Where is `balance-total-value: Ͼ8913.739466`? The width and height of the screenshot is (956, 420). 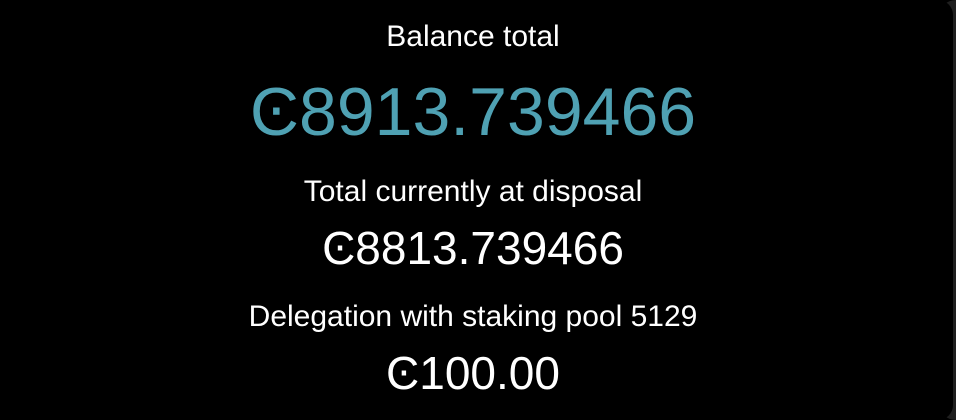
balance-total-value: Ͼ8913.739466 is located at coordinates (473, 112).